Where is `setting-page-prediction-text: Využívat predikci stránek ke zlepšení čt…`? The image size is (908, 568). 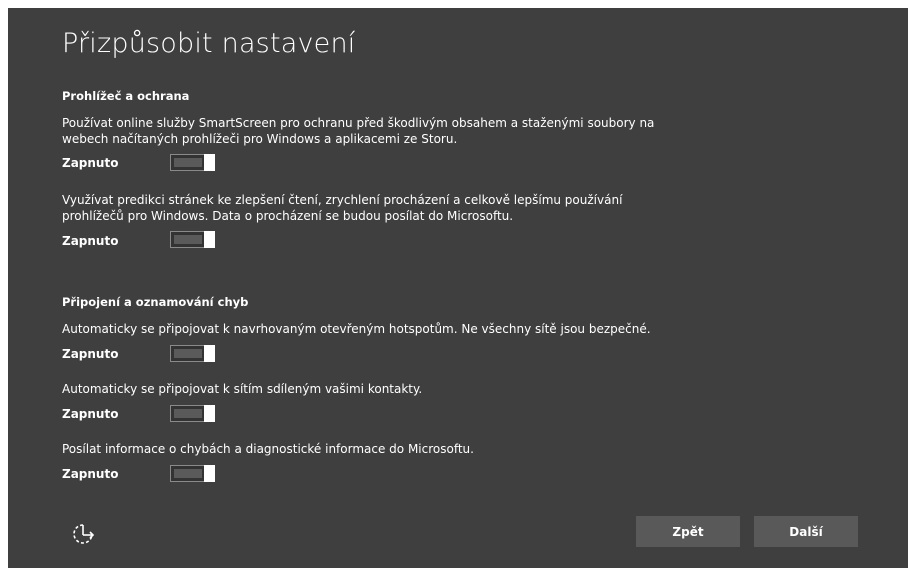
setting-page-prediction-text: Využívat predikci stránek ke zlepšení čt… is located at coordinates (342, 208).